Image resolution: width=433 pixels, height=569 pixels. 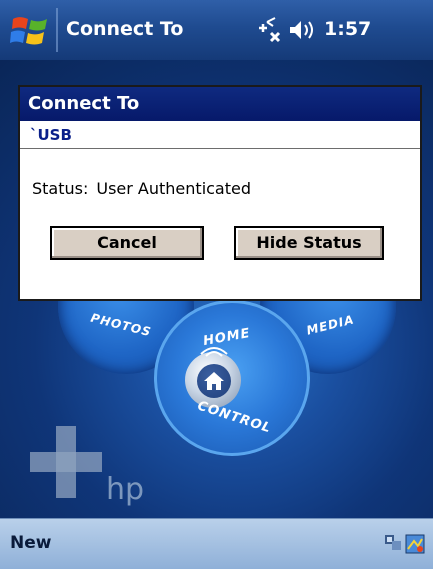 What do you see at coordinates (216, 543) in the screenshot?
I see `menu-bar: New` at bounding box center [216, 543].